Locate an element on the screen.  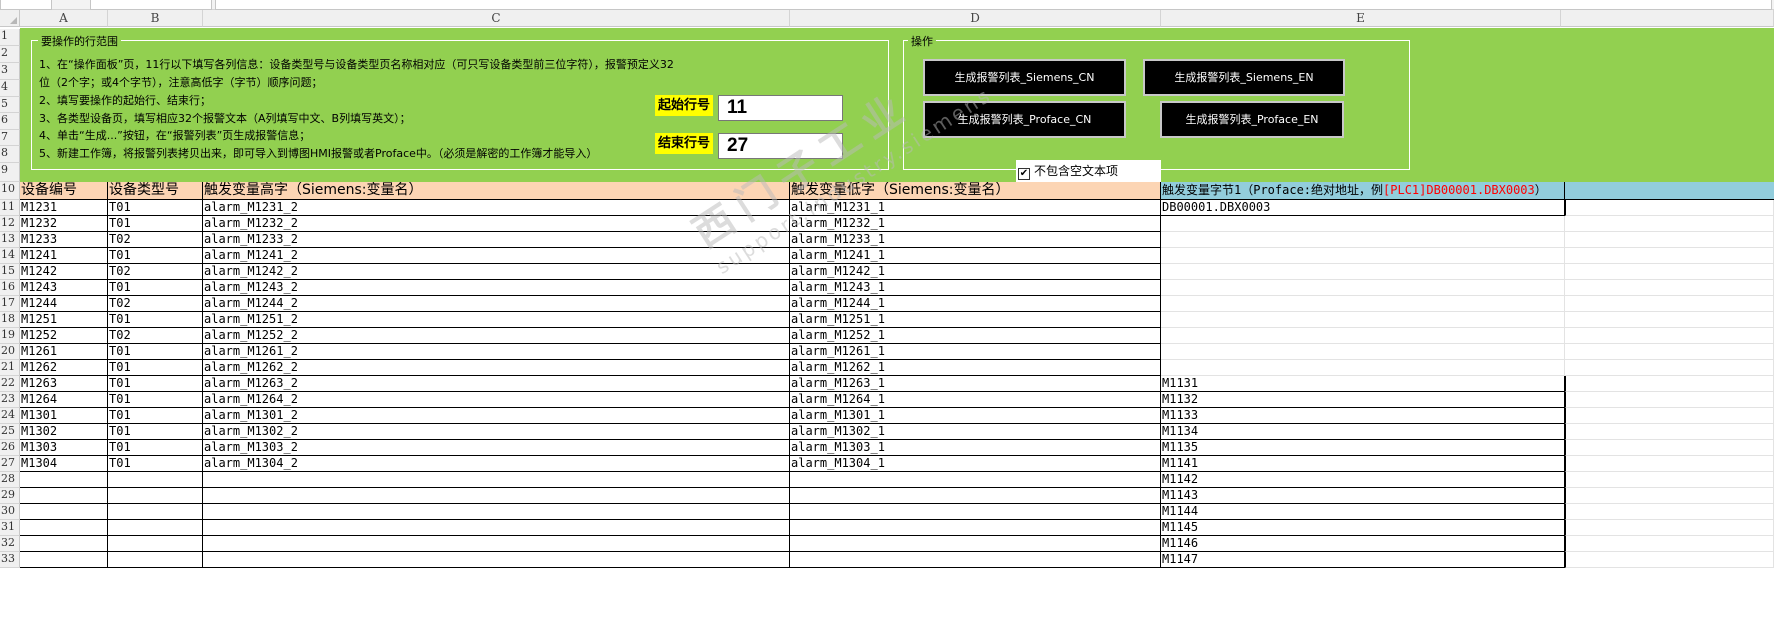
header-trigger-low: 触发变量低字（Siemens:变量名） is located at coordinates (975, 191).